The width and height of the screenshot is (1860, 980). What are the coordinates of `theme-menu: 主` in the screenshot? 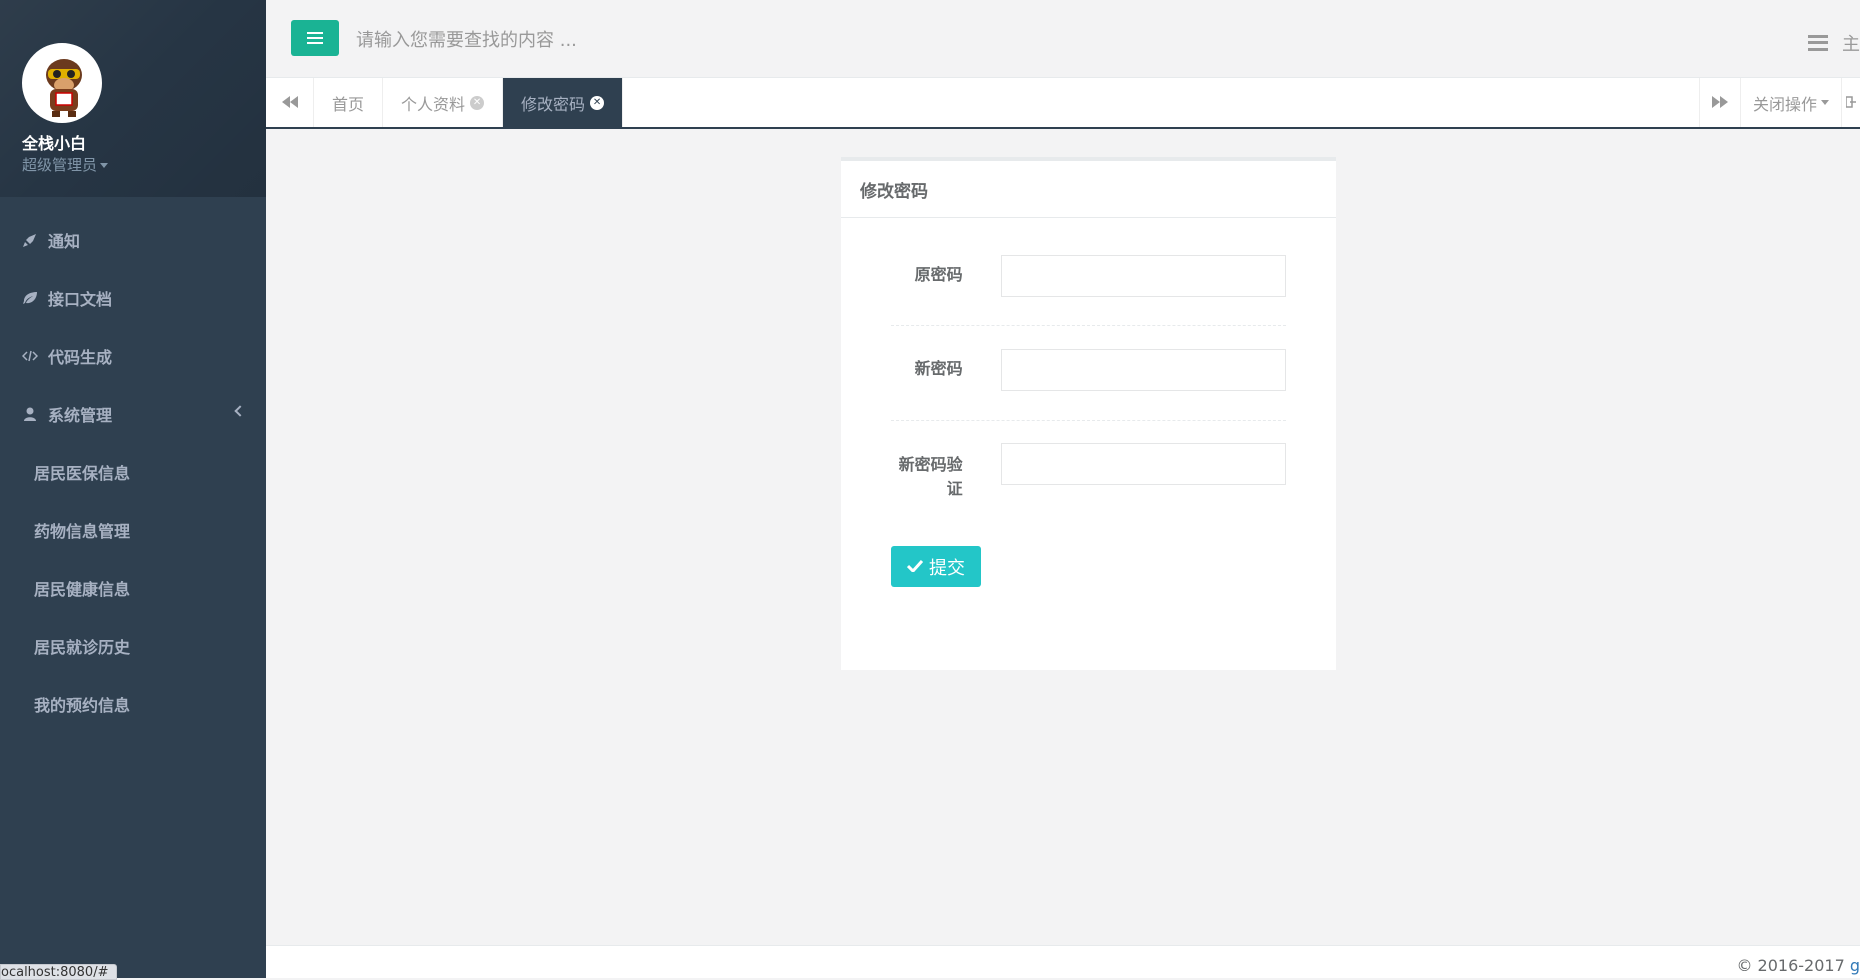 It's located at (1834, 43).